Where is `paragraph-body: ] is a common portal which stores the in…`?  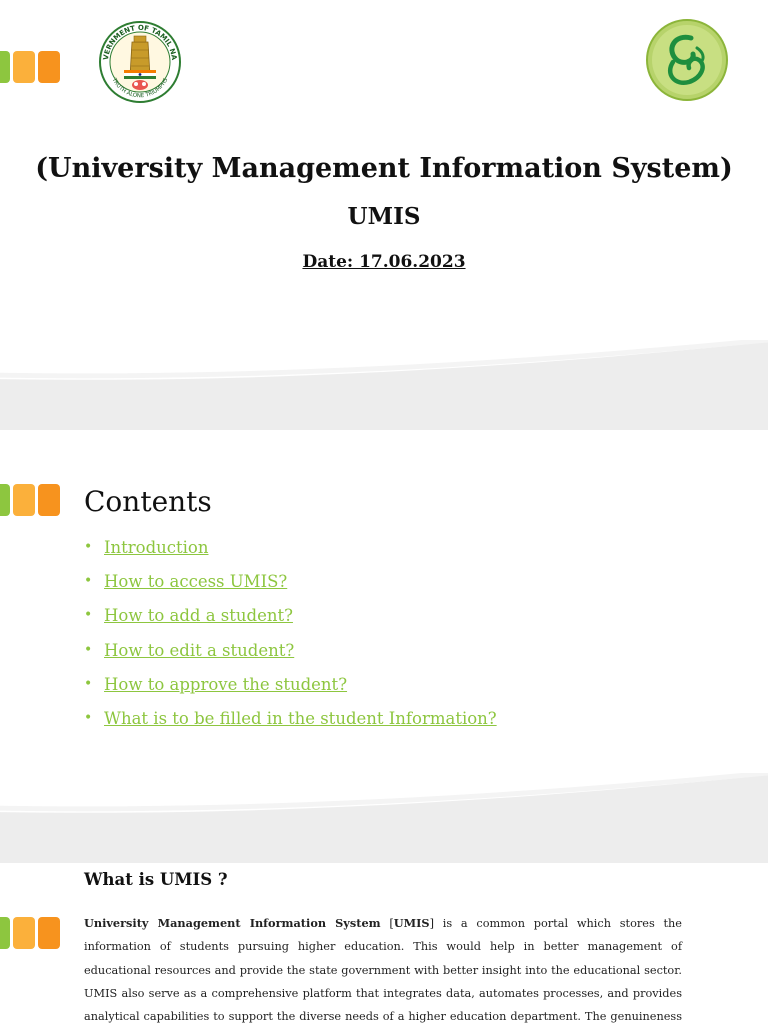 paragraph-body: ] is a common portal which stores the in… is located at coordinates (383, 970).